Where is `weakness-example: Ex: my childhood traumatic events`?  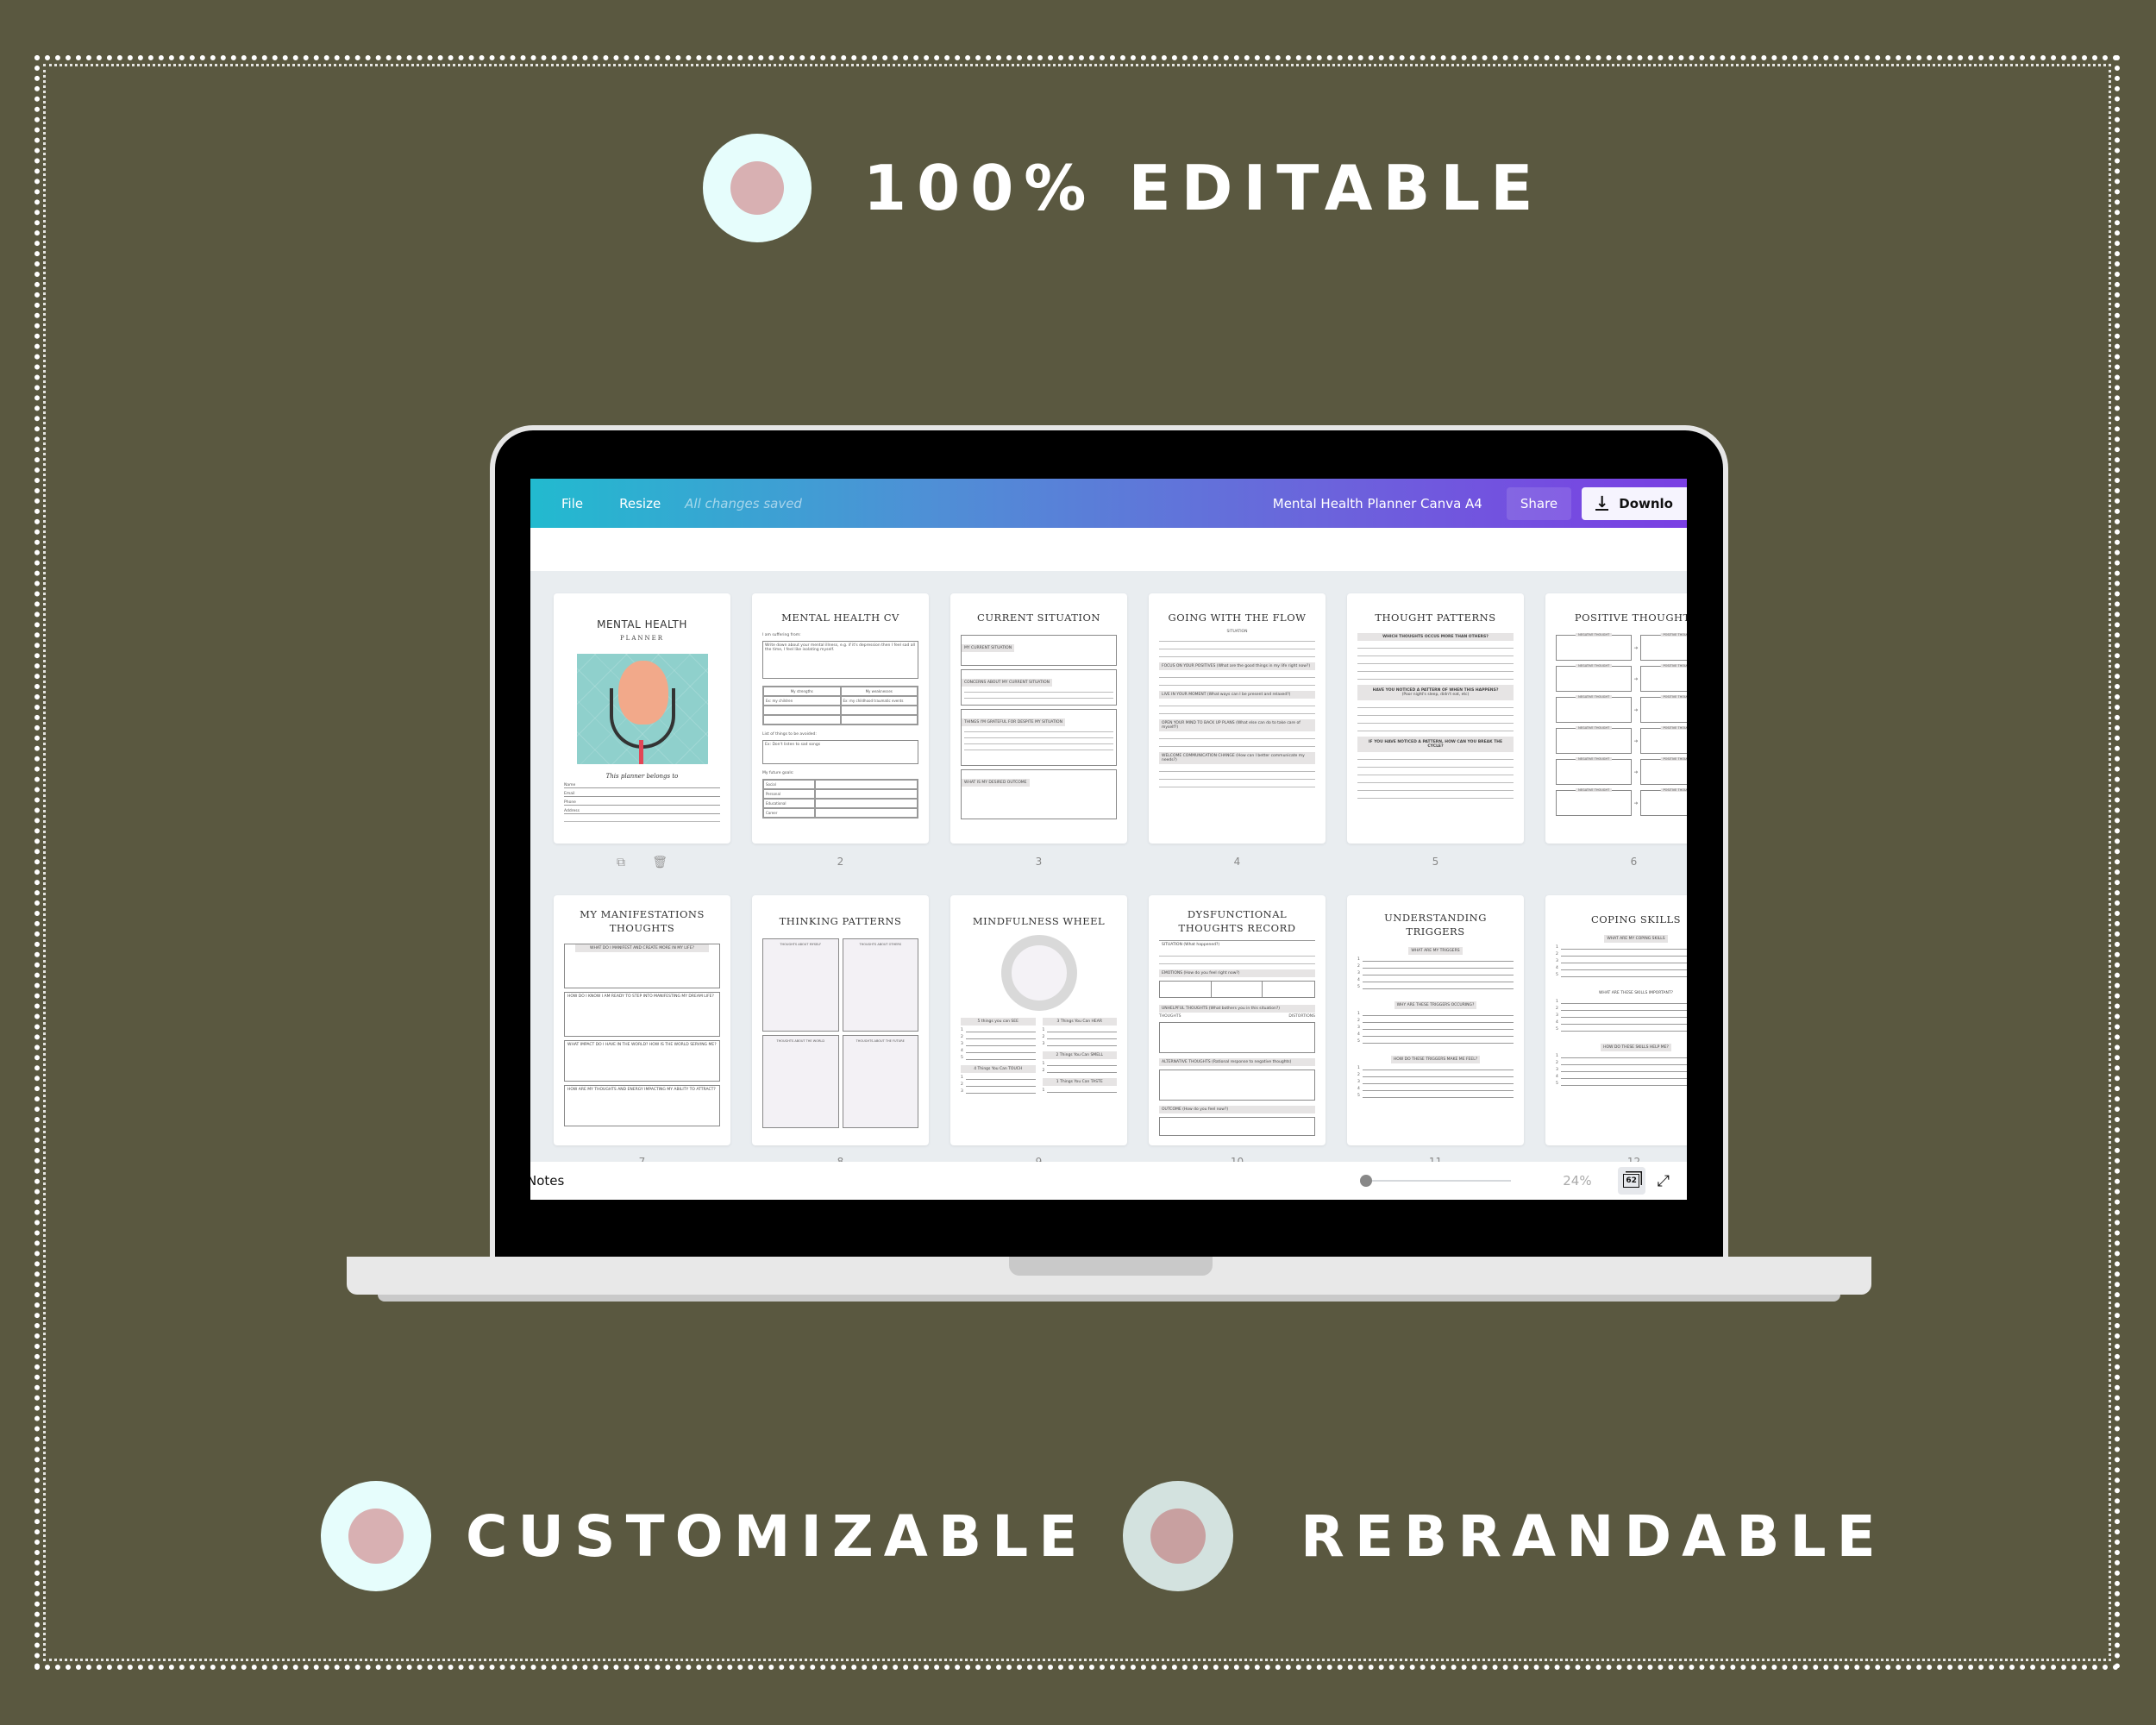 weakness-example: Ex: my childhood traumatic events is located at coordinates (879, 701).